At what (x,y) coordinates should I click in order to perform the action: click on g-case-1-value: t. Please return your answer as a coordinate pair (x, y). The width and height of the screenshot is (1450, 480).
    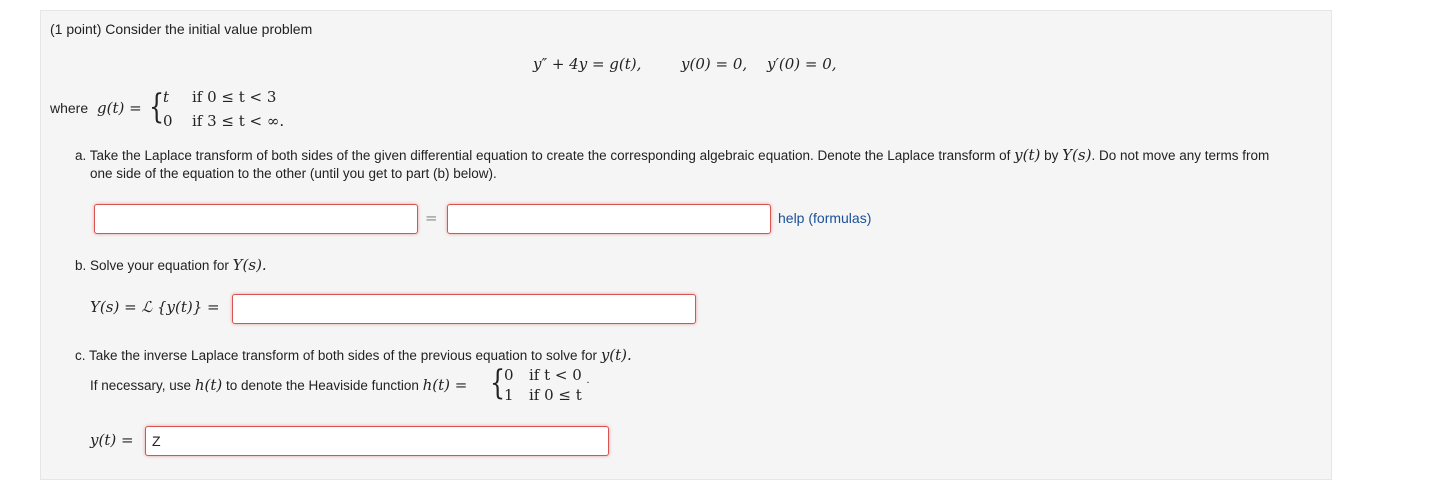
    Looking at the image, I should click on (166, 97).